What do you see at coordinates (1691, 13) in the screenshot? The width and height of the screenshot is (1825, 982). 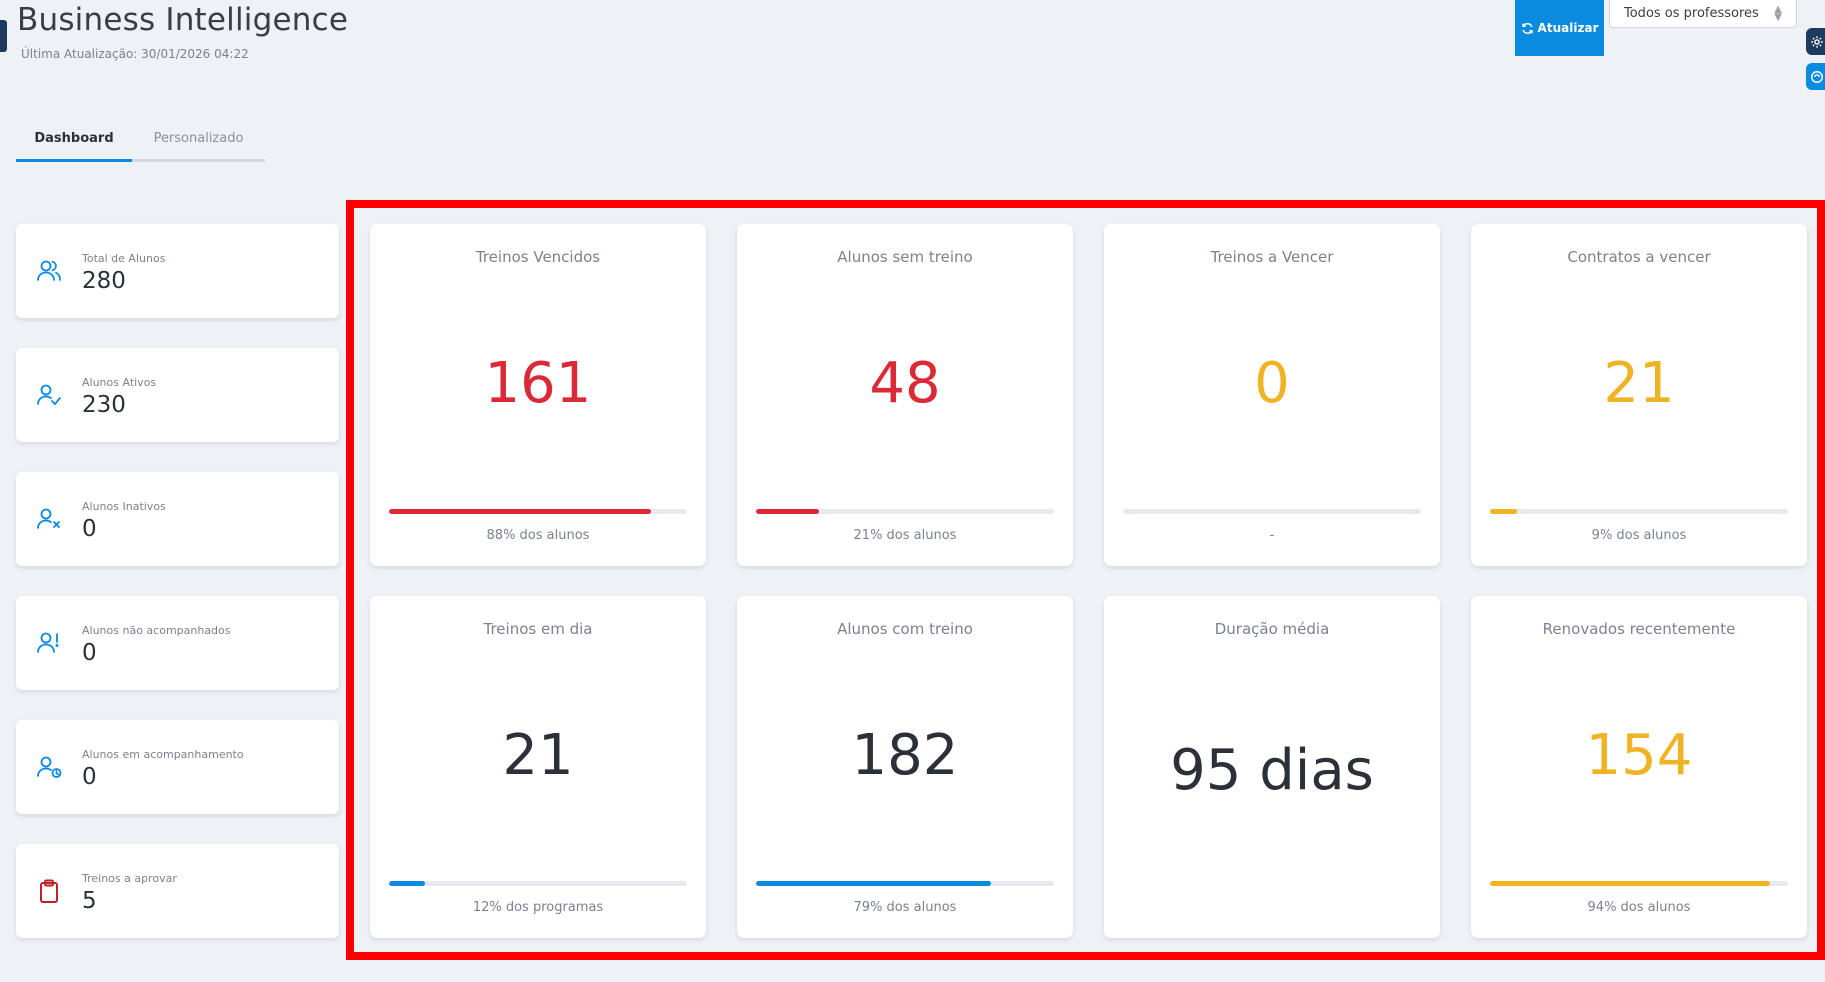 I see `professor-select-value: Todos os professores` at bounding box center [1691, 13].